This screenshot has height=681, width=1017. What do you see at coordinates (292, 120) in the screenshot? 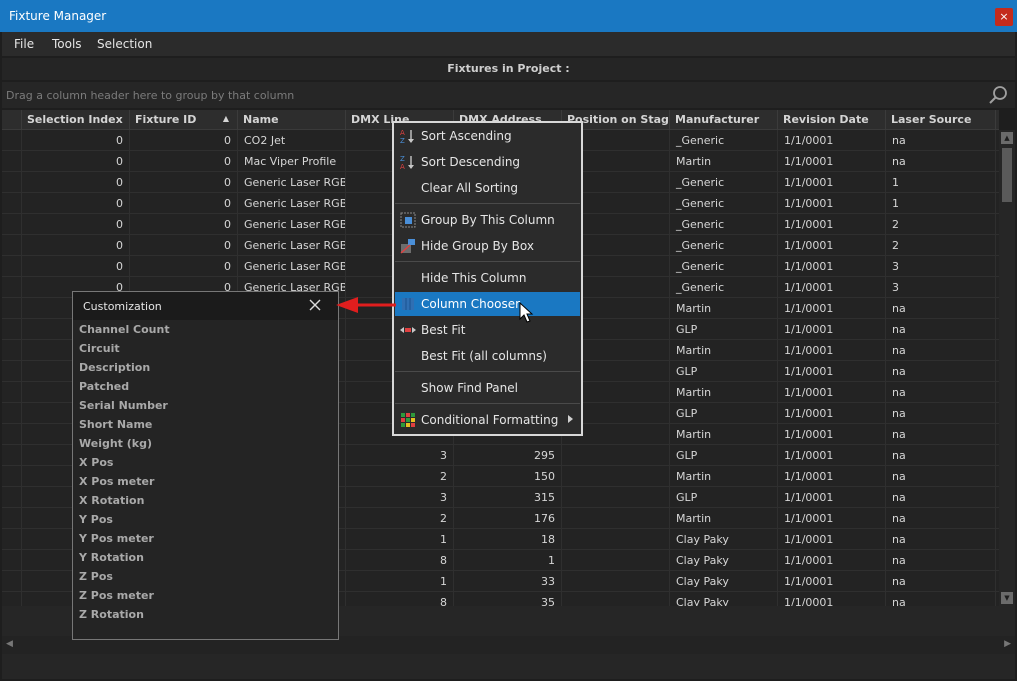
I see `column-header: Name` at bounding box center [292, 120].